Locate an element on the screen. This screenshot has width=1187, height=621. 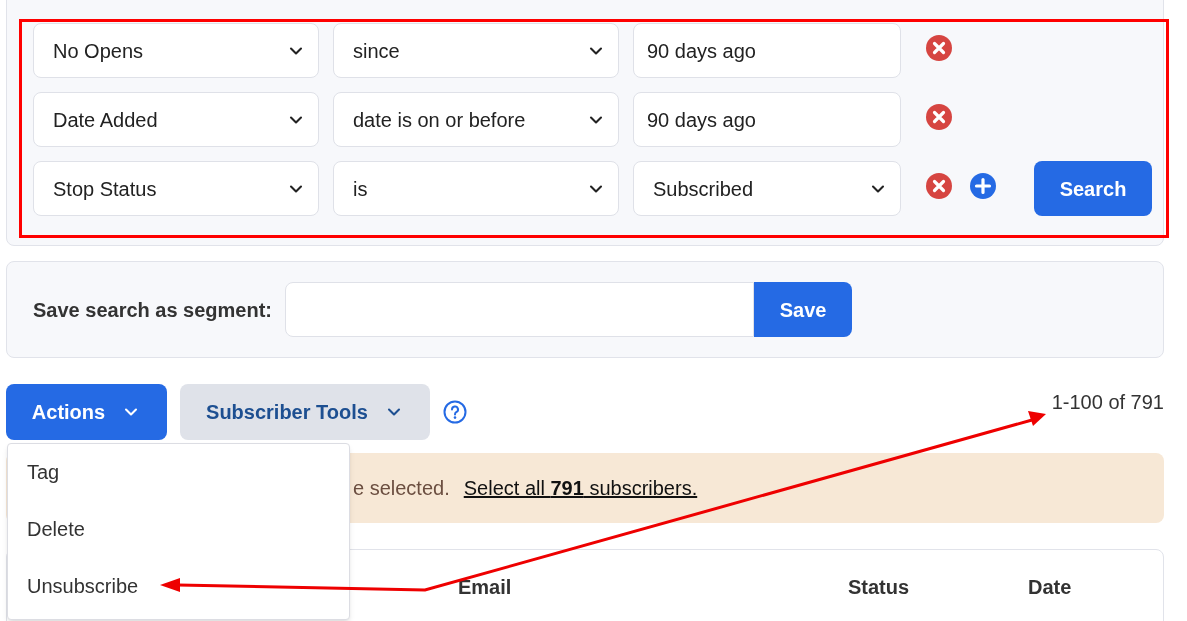
segment-input is located at coordinates (520, 309).